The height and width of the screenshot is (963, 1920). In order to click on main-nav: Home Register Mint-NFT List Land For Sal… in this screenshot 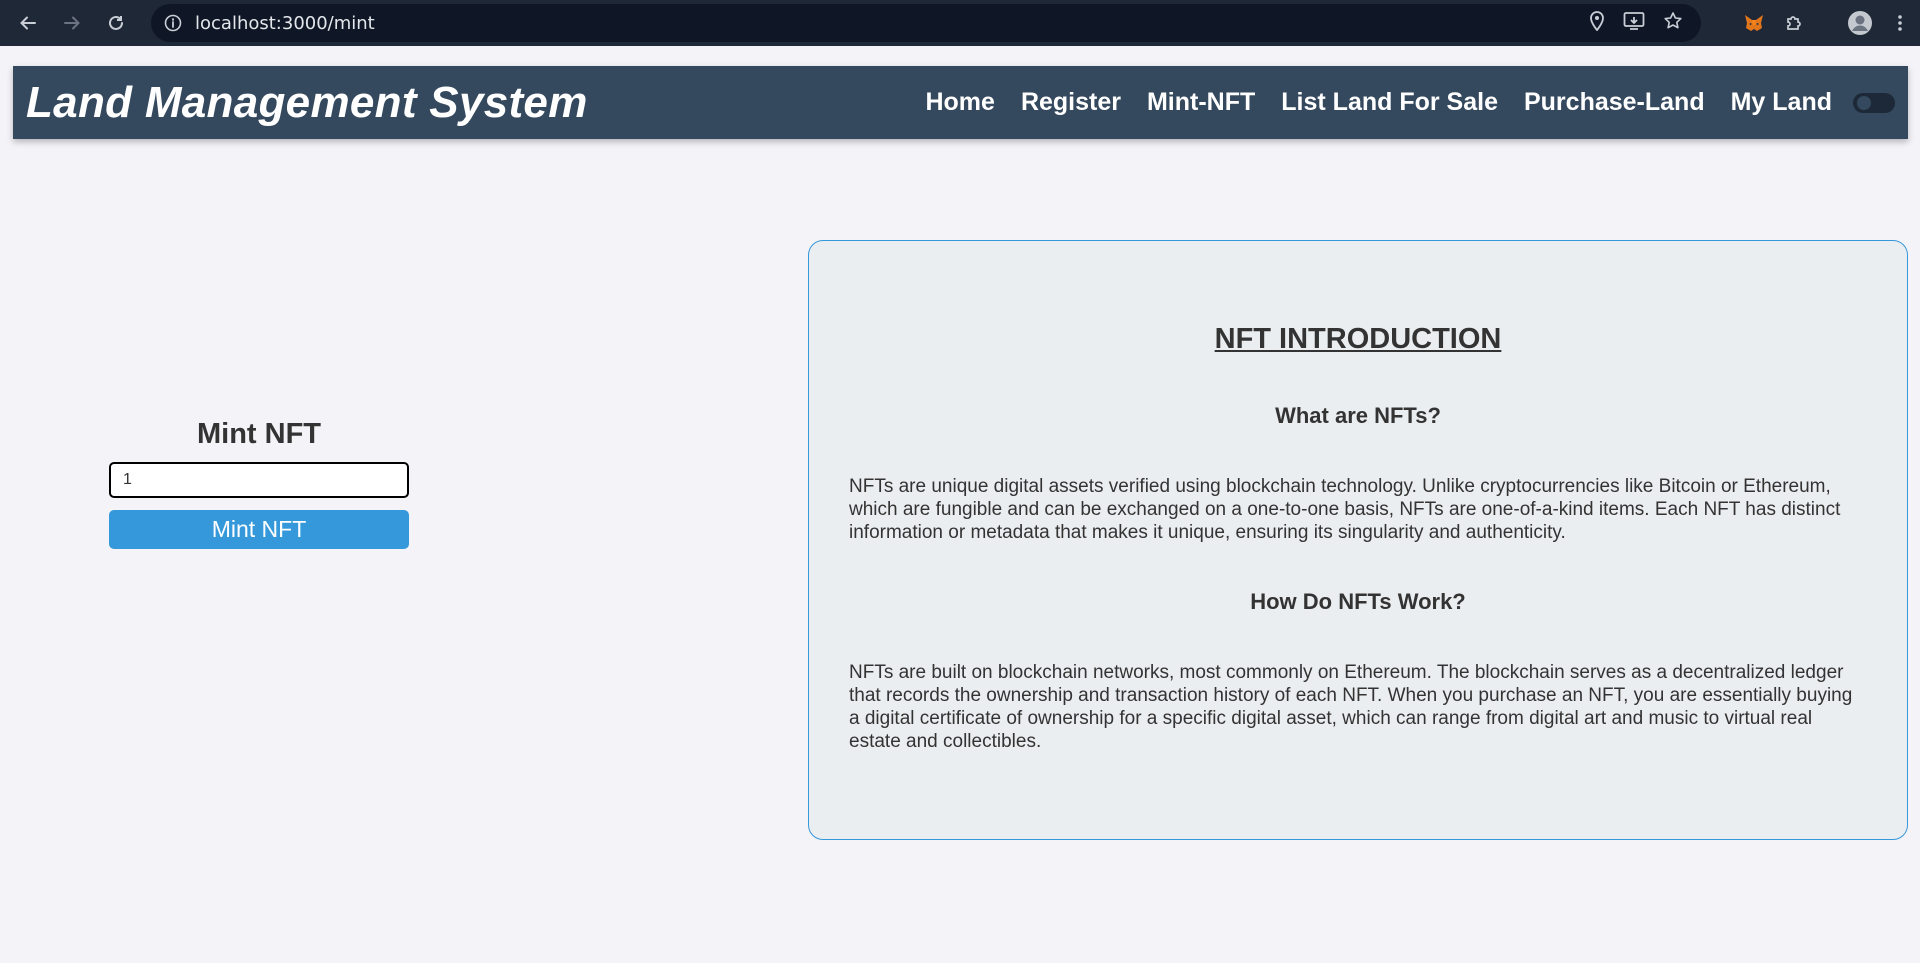, I will do `click(1378, 102)`.